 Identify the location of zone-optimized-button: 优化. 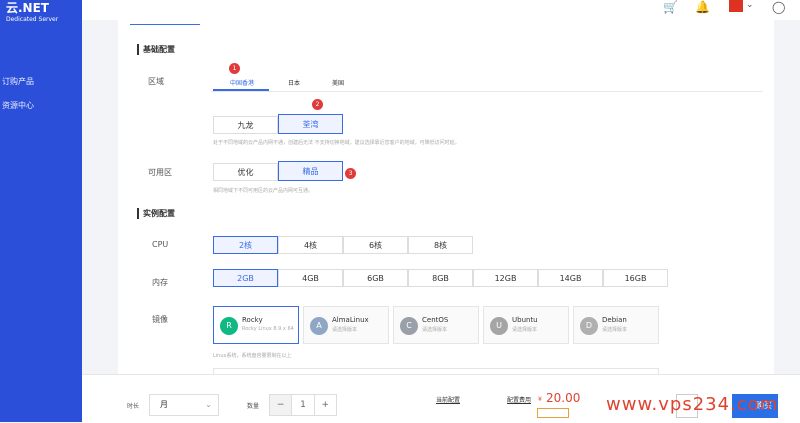
(245, 172).